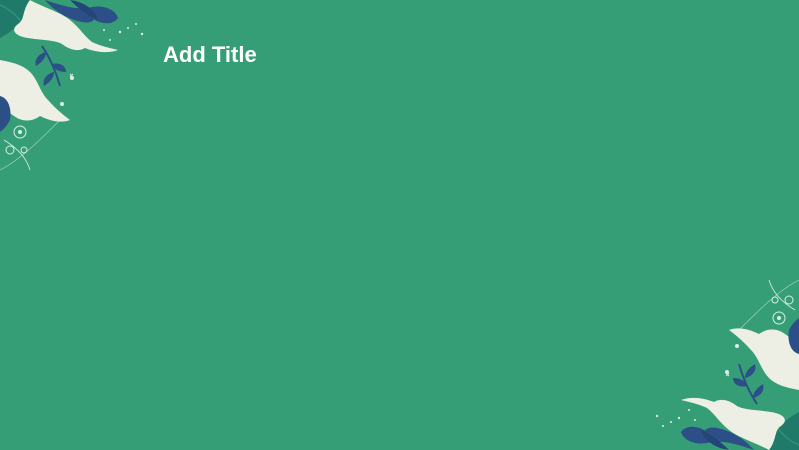 This screenshot has width=799, height=450. What do you see at coordinates (72, 85) in the screenshot?
I see `top-left-floral-decoration` at bounding box center [72, 85].